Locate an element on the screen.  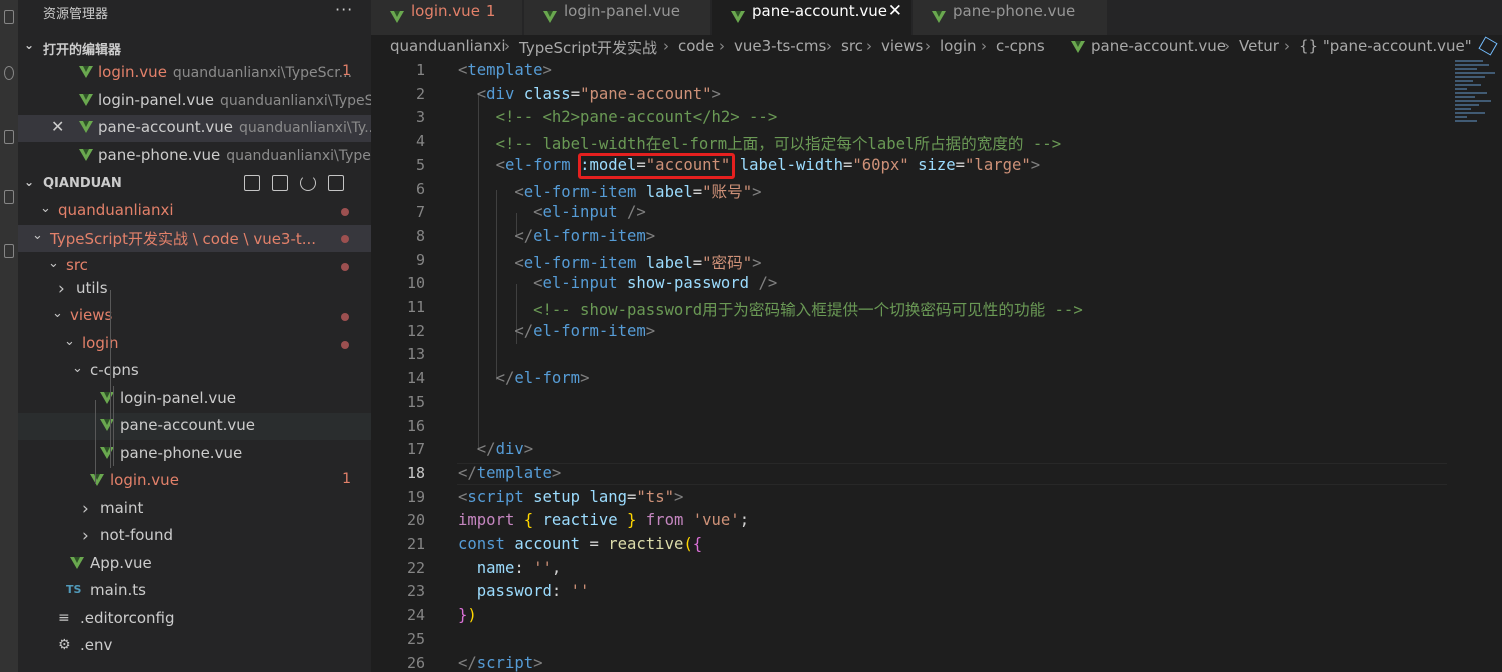
breadcrumb-item: src is located at coordinates (852, 46).